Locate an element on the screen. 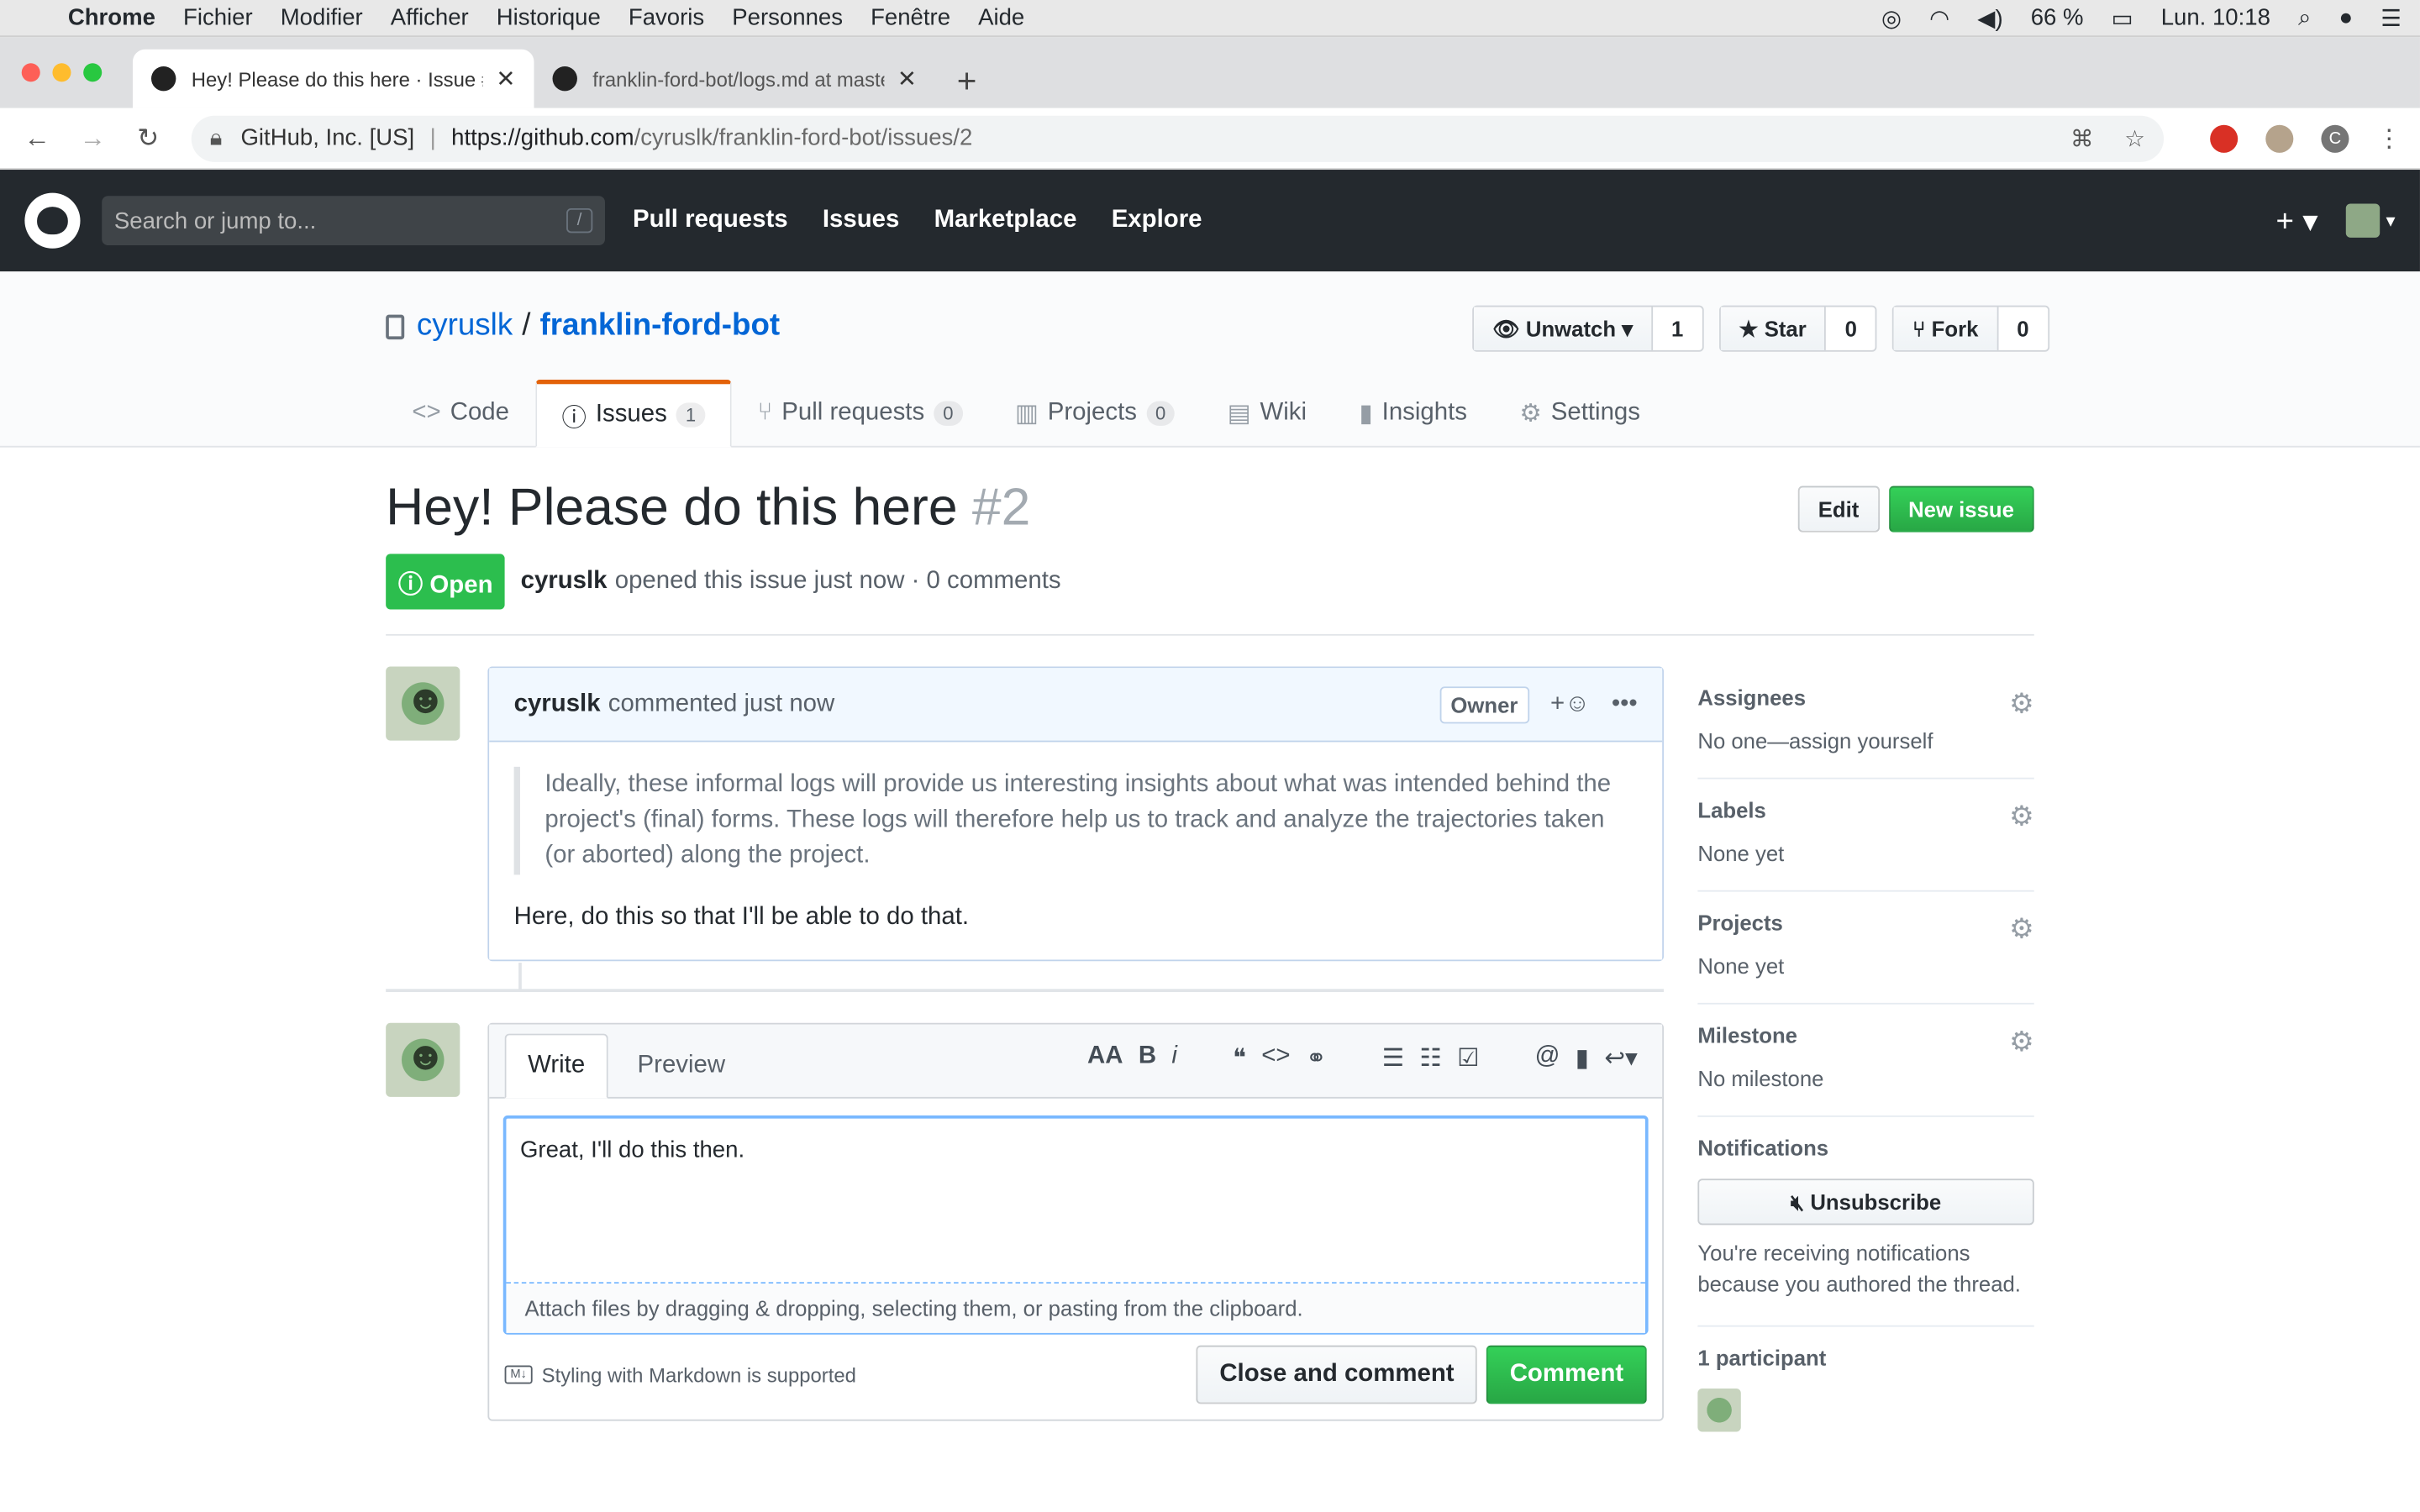 The height and width of the screenshot is (1512, 2420). menu-afficher: Afficher is located at coordinates (430, 18).